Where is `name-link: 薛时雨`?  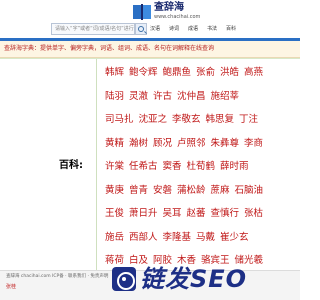 name-link: 薛时雨 is located at coordinates (234, 167).